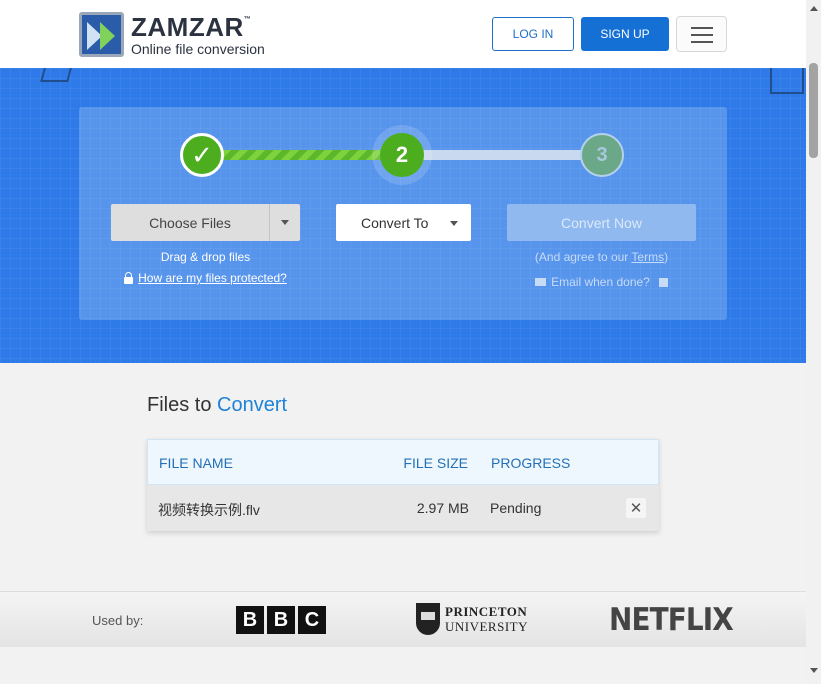  I want to click on princeton-shield-icon, so click(428, 619).